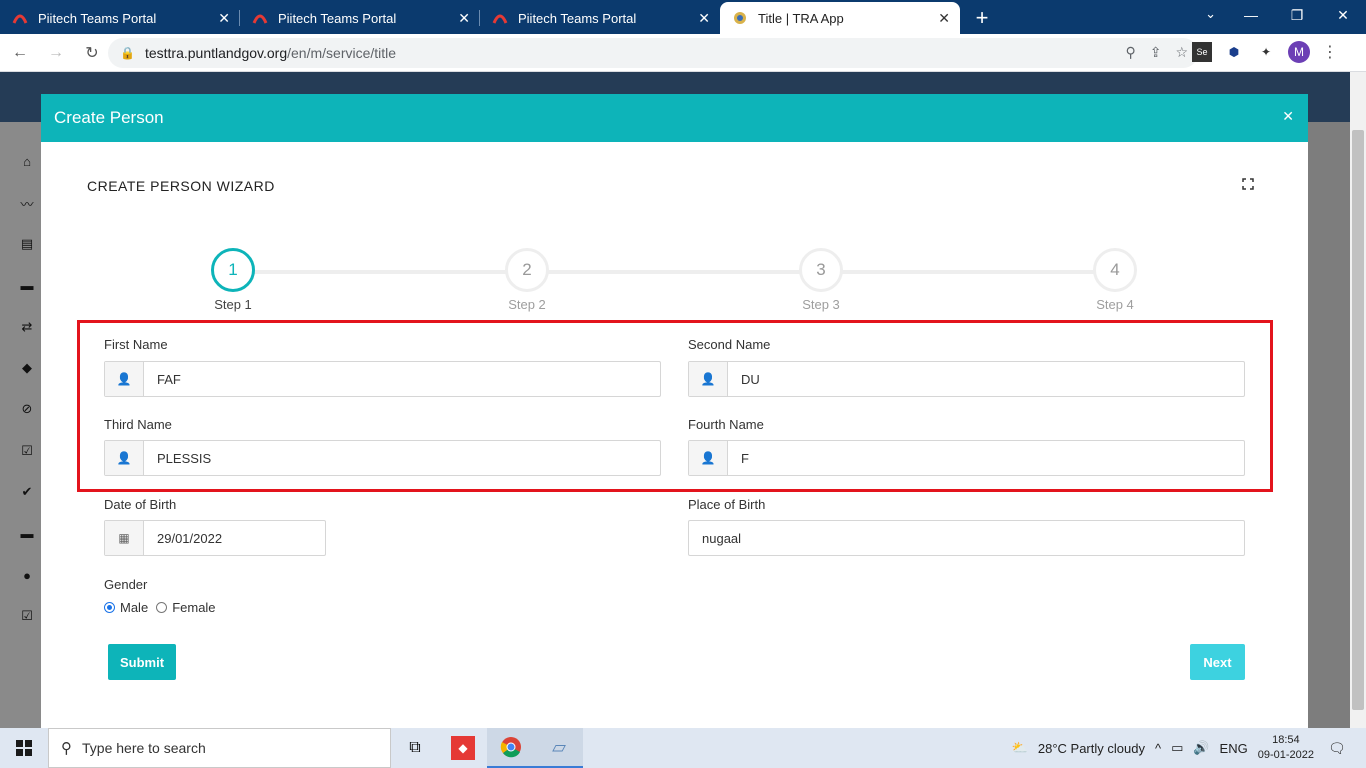 The width and height of the screenshot is (1366, 768). Describe the element at coordinates (234, 538) in the screenshot. I see `date-of-birth-value: 29/01/2022` at that location.